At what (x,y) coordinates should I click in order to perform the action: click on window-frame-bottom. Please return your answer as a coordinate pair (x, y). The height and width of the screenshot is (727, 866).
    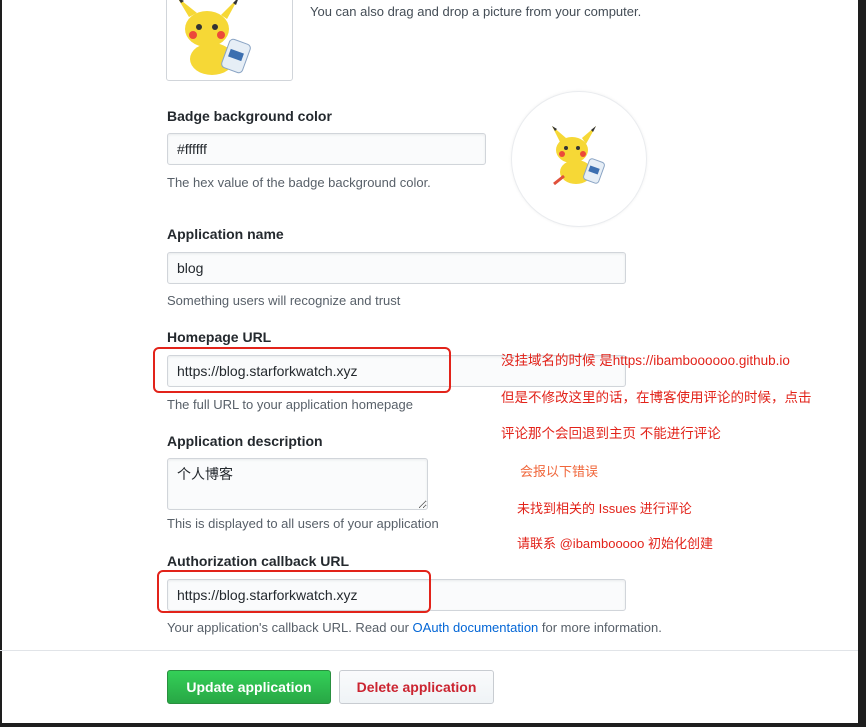
    Looking at the image, I should click on (433, 725).